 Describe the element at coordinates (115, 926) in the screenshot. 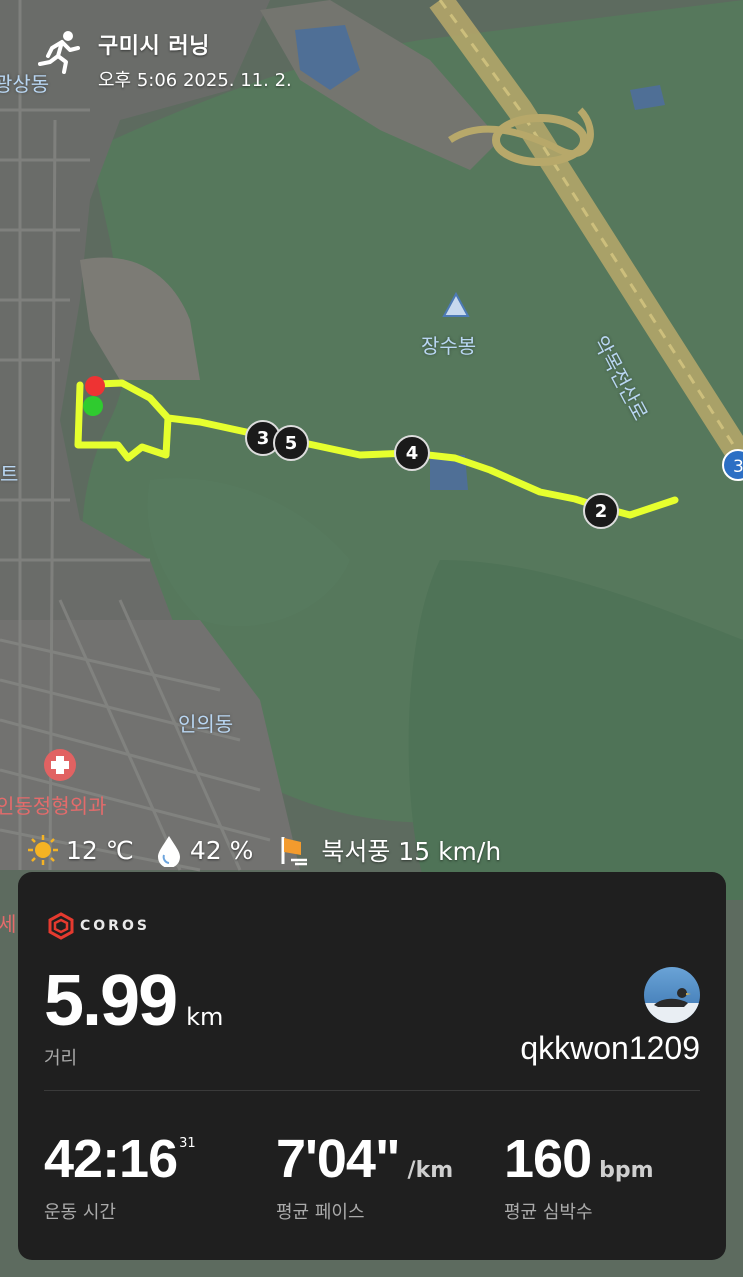

I see `brand-name: COROS` at that location.